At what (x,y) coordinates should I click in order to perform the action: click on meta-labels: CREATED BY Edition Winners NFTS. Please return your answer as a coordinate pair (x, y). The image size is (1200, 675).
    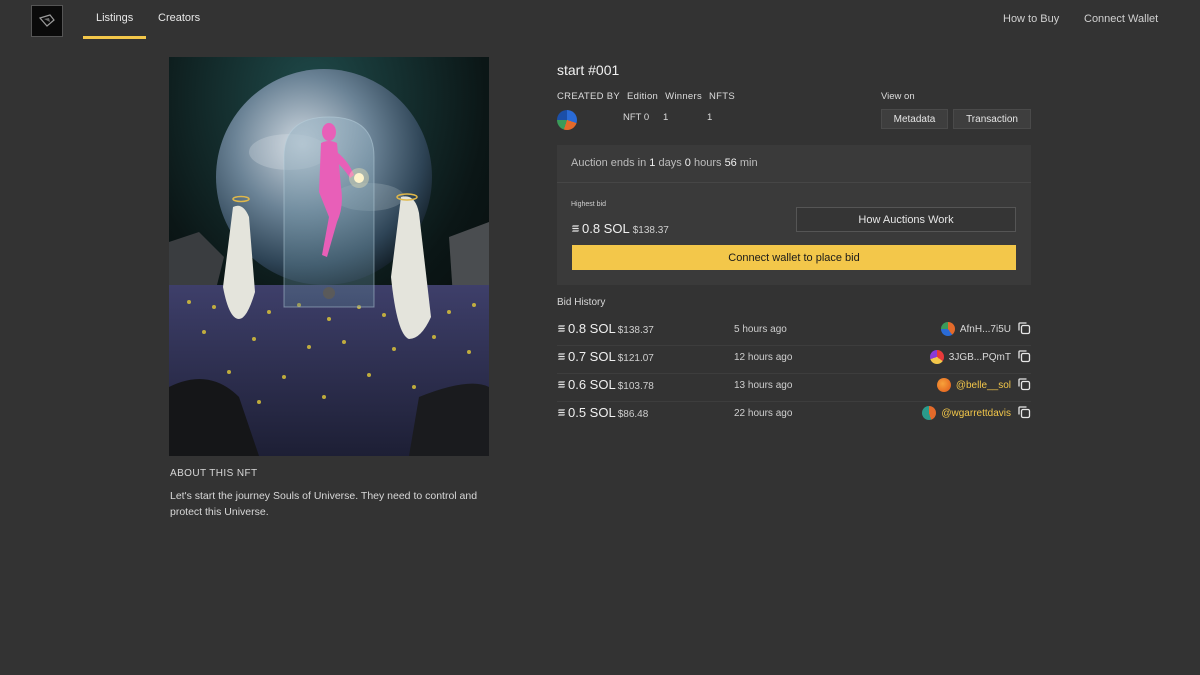
    Looking at the image, I should click on (648, 96).